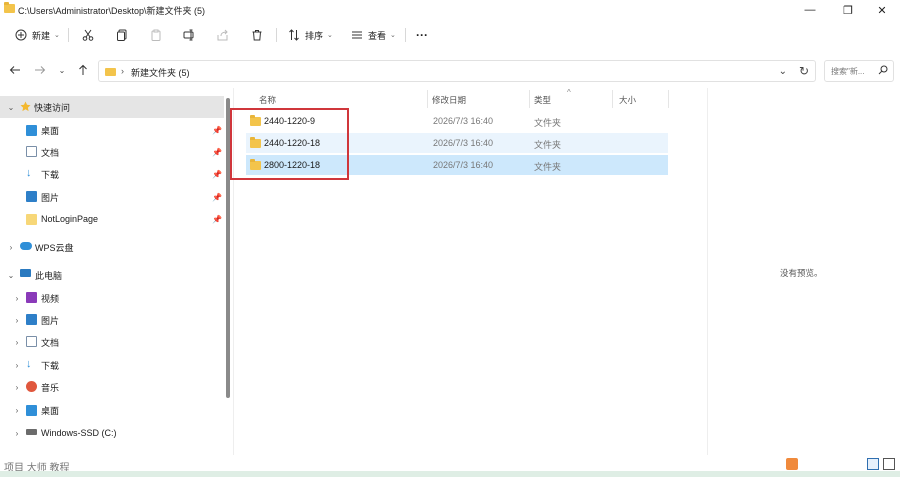 The height and width of the screenshot is (477, 900). I want to click on bottom-border, so click(450, 474).